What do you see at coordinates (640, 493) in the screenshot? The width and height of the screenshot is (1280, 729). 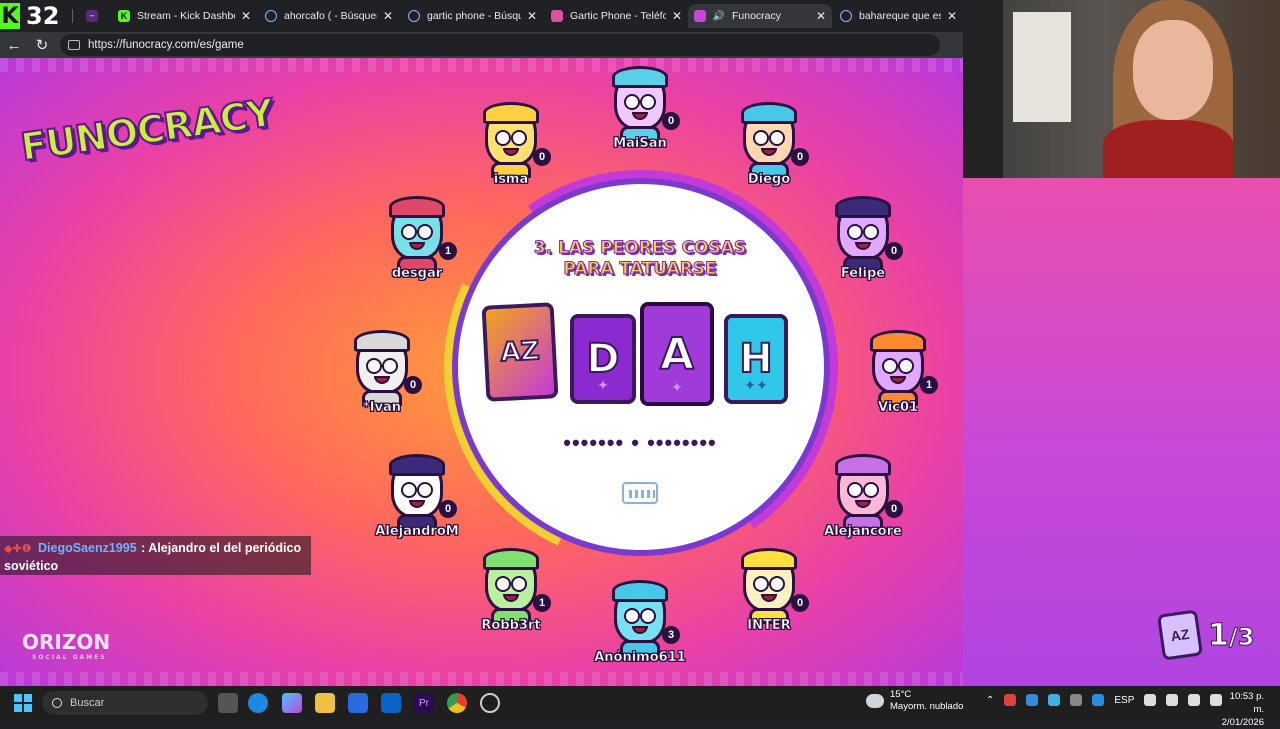 I see `keyboard-icon` at bounding box center [640, 493].